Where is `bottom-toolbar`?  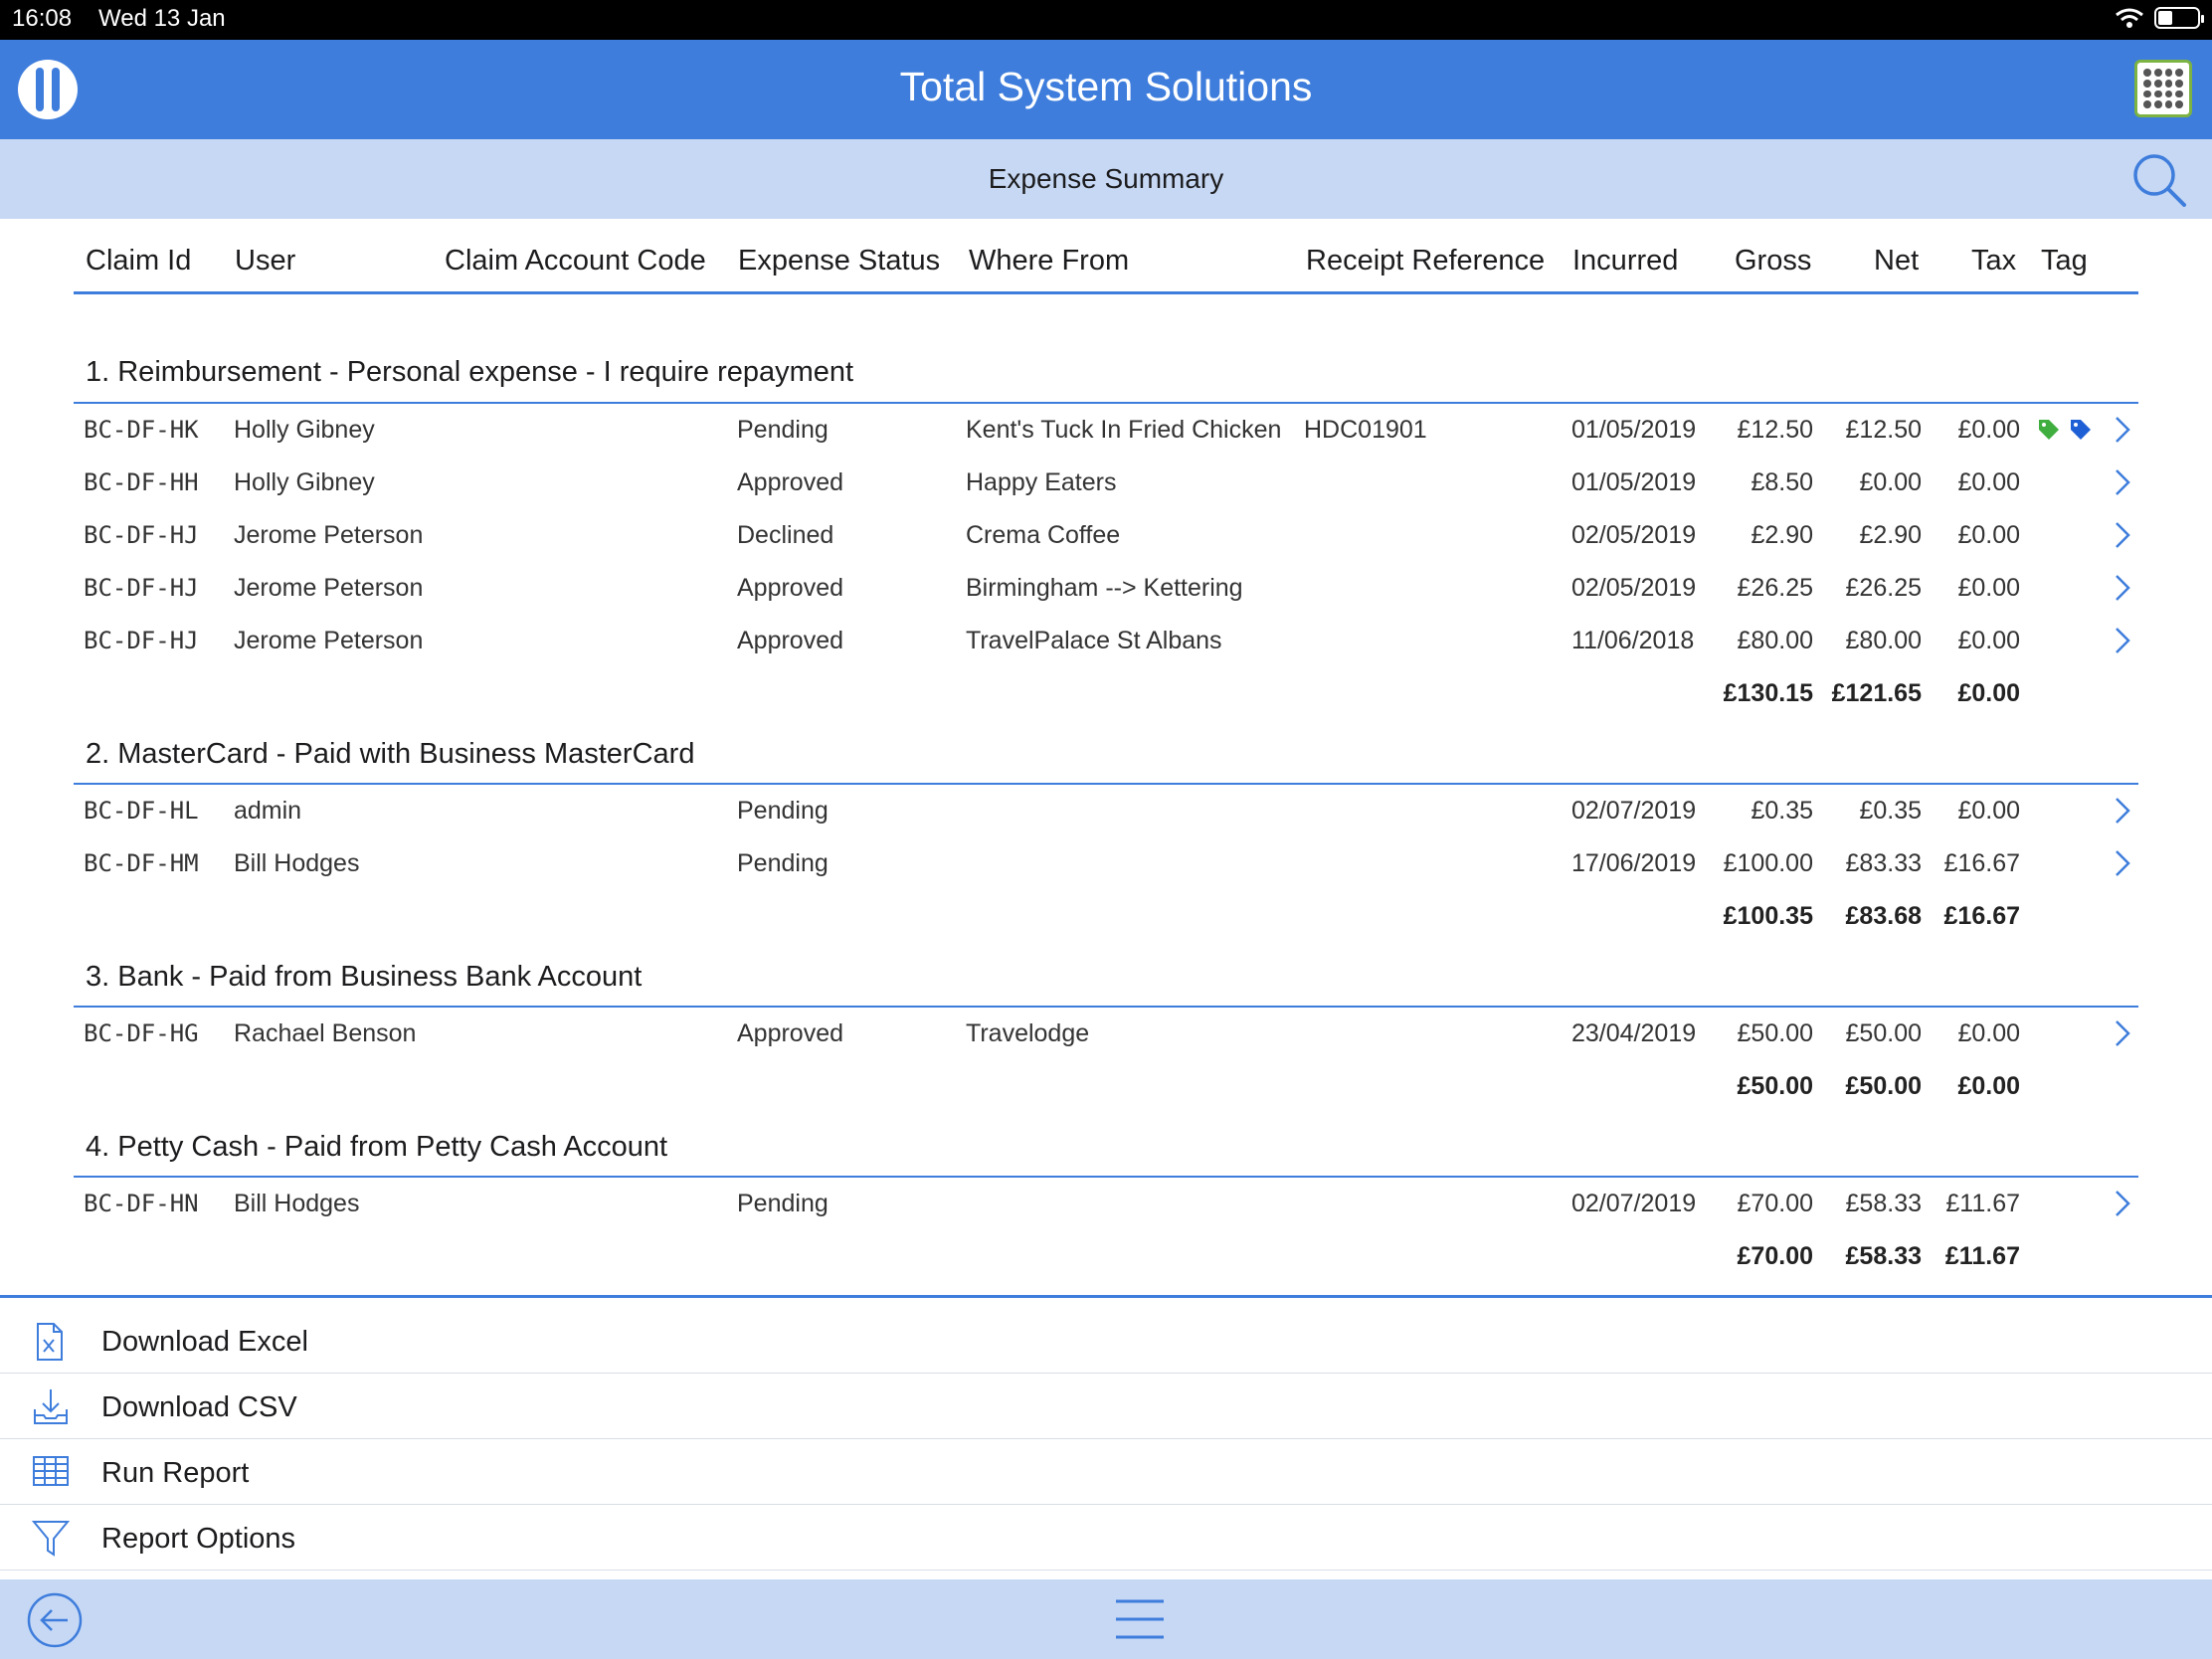
bottom-toolbar is located at coordinates (1106, 1619).